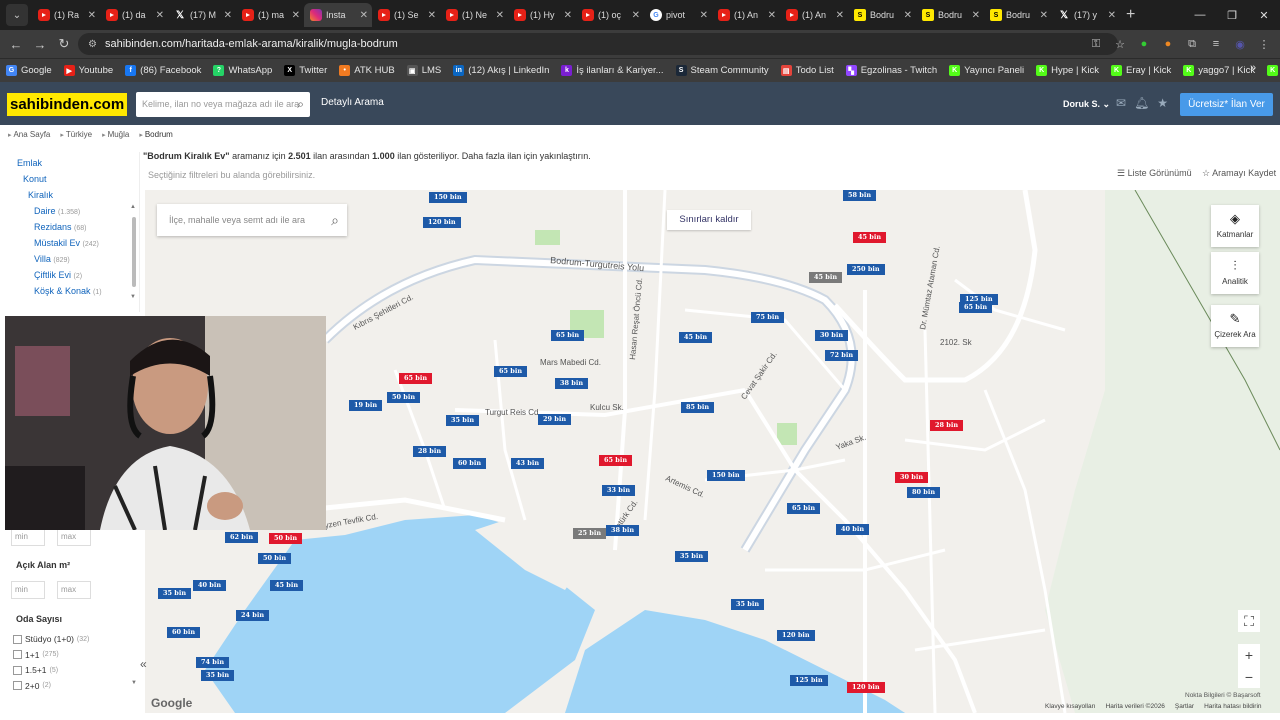 The image size is (1280, 720). I want to click on menu-icon: ⋮, so click(1264, 44).